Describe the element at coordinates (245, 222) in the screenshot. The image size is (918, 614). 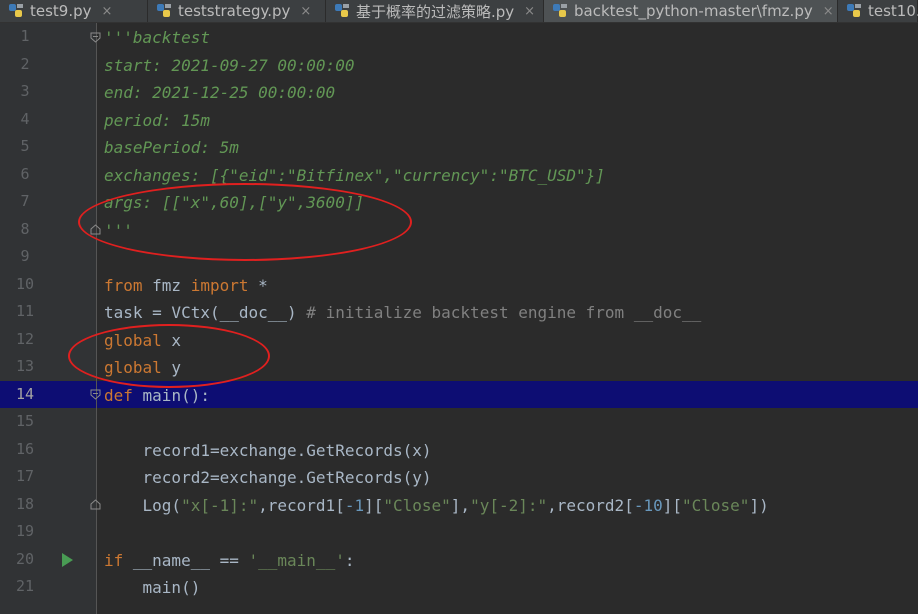
I see `annotation-ellipse-args` at that location.